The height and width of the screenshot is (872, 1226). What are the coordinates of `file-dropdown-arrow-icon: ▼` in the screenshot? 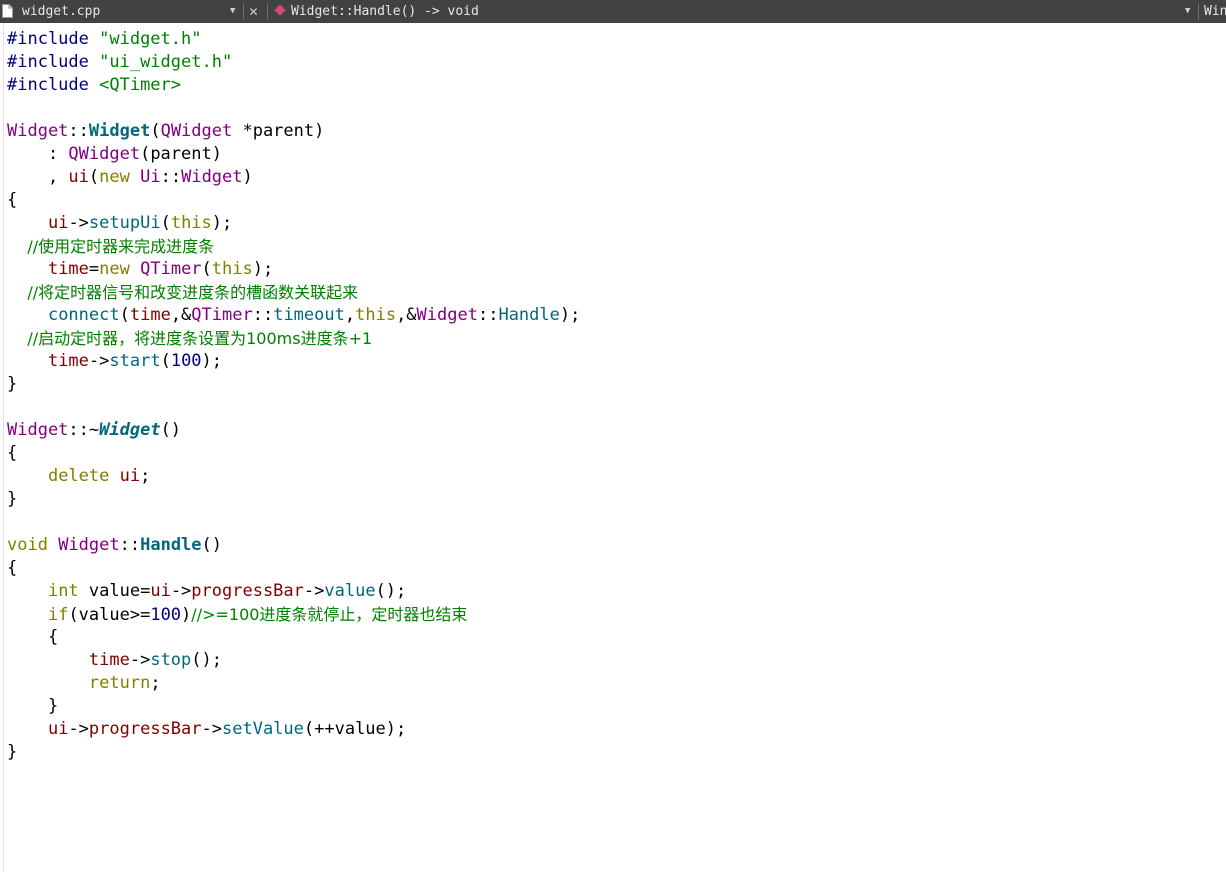 It's located at (232, 11).